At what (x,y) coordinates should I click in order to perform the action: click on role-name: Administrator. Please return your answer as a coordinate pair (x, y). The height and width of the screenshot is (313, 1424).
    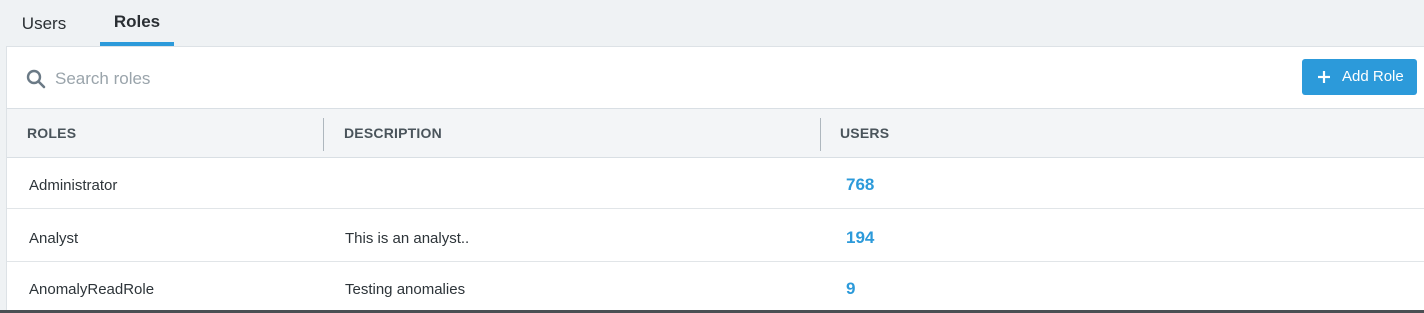
    Looking at the image, I should click on (73, 185).